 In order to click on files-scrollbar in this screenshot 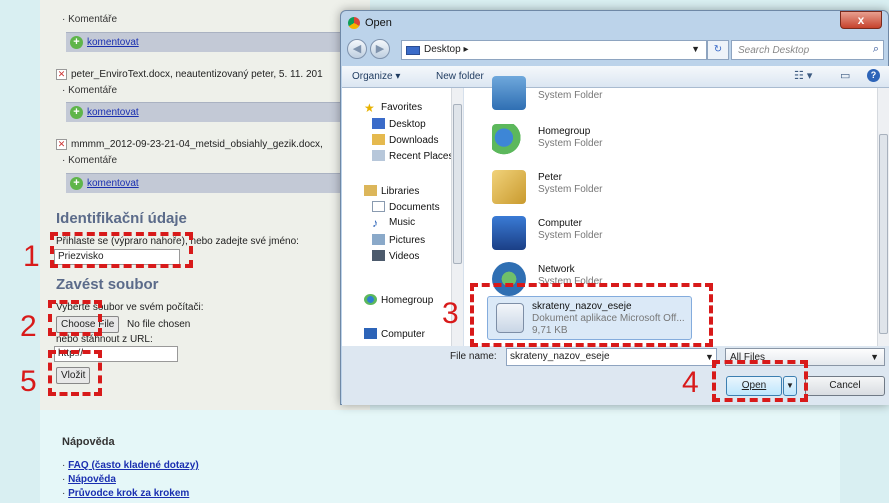, I will do `click(883, 217)`.